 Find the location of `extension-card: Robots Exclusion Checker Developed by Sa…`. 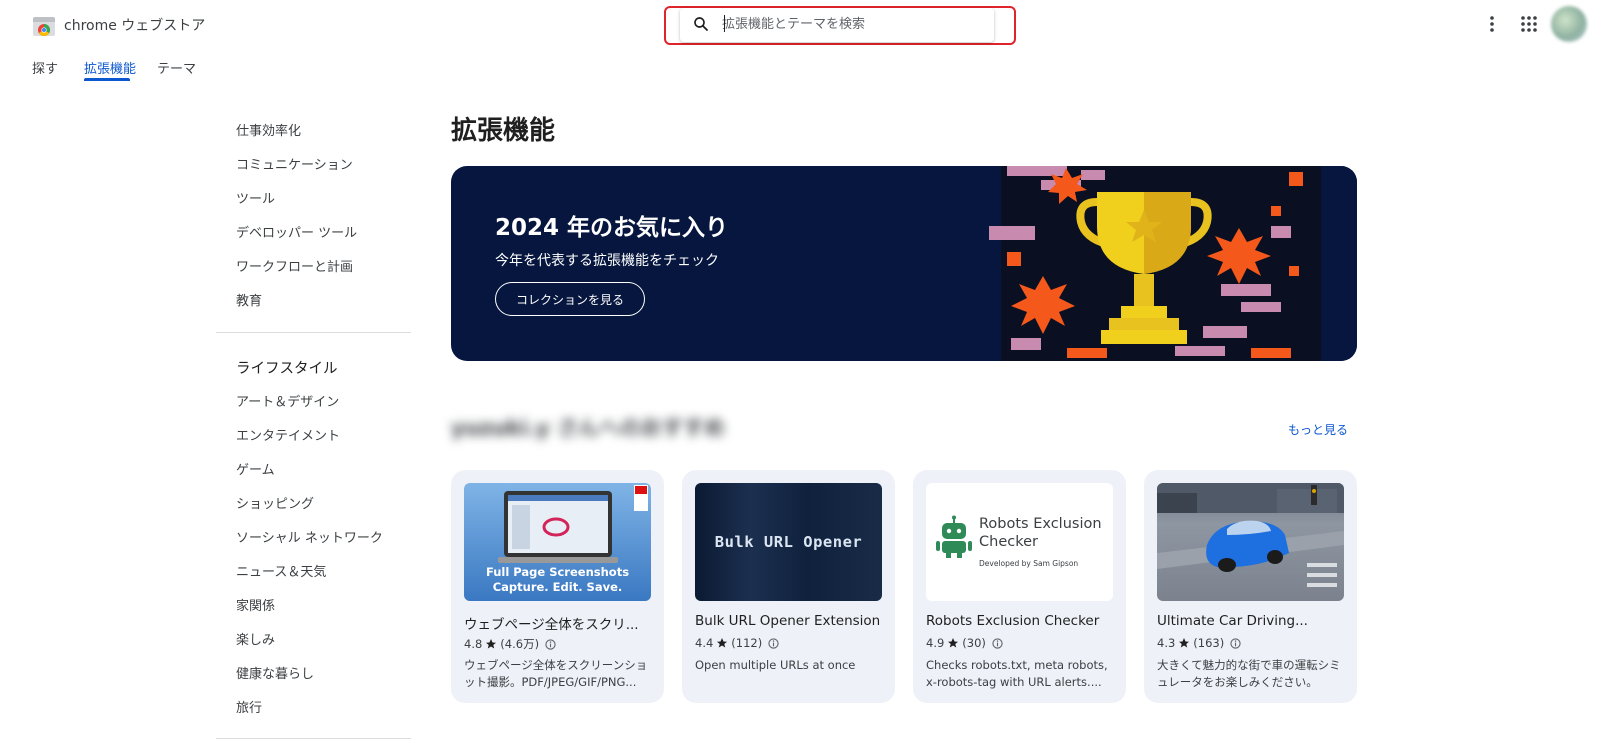

extension-card: Robots Exclusion Checker Developed by Sa… is located at coordinates (1019, 586).